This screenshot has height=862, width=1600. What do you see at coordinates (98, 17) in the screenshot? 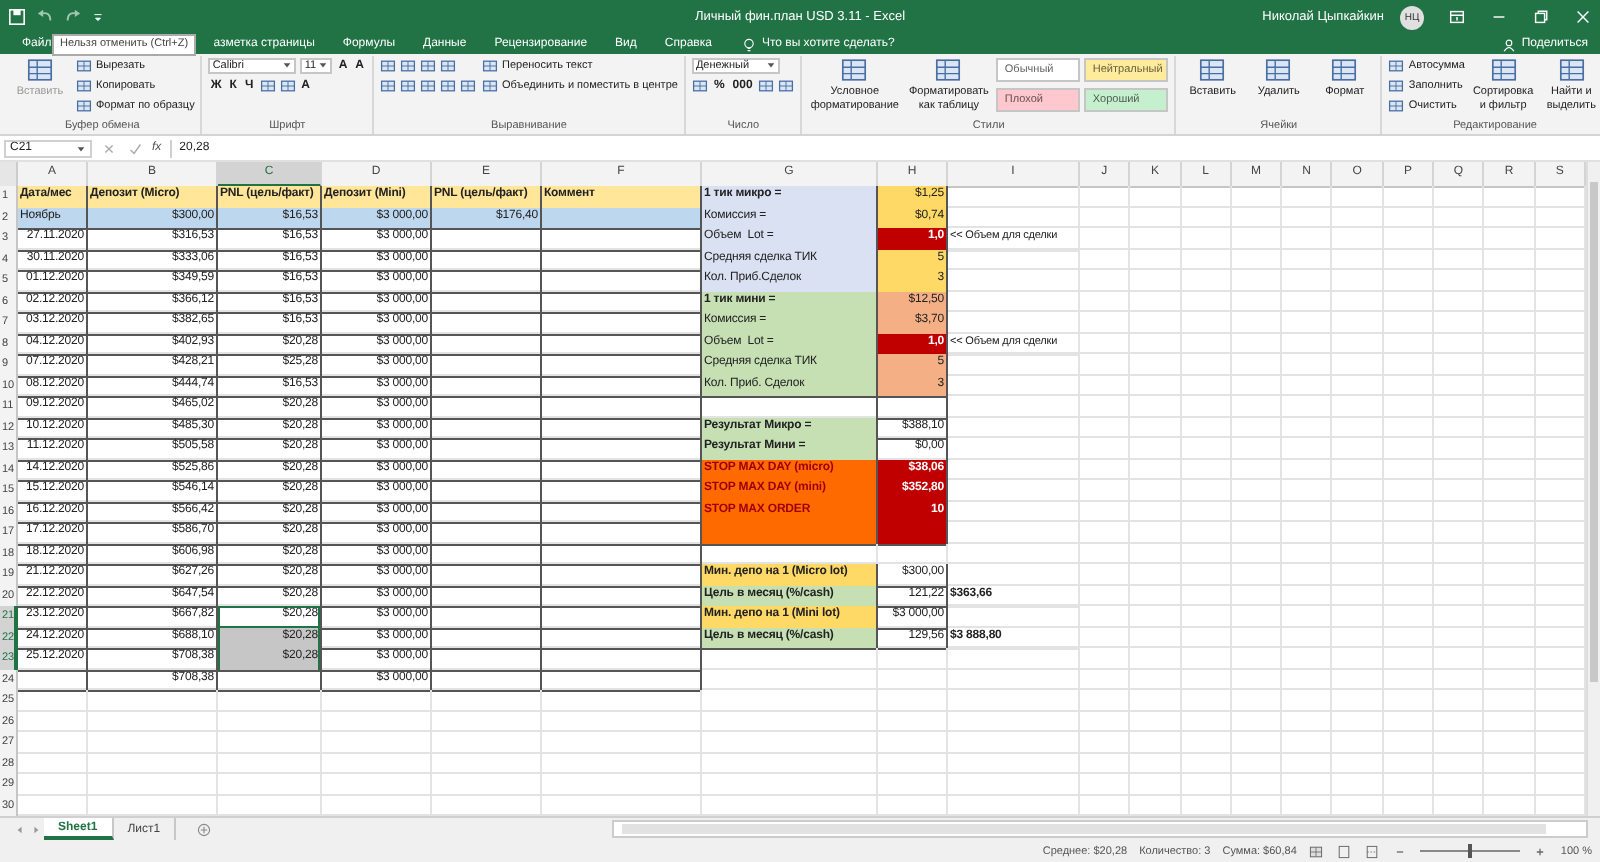
I see `customize-caret-icon` at bounding box center [98, 17].